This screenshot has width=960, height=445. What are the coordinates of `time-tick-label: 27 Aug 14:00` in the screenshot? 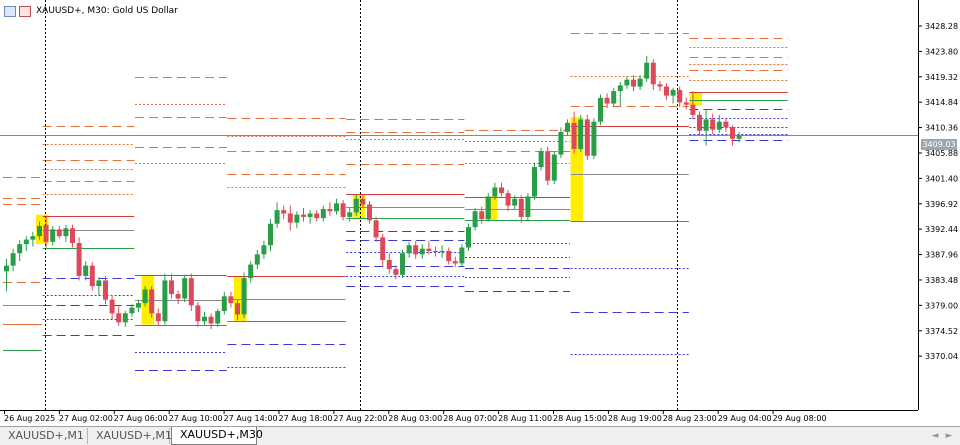 It's located at (251, 418).